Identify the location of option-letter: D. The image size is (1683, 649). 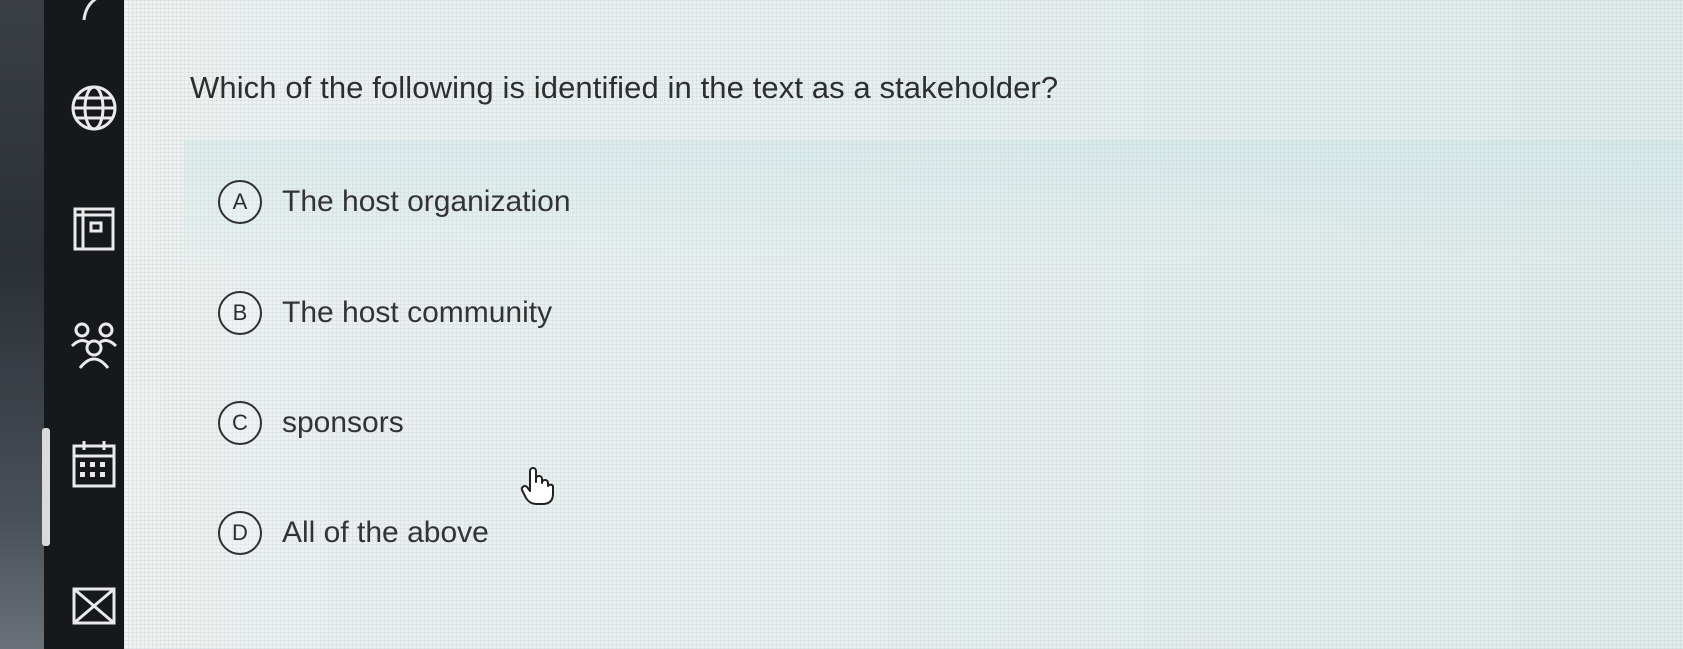
(240, 533).